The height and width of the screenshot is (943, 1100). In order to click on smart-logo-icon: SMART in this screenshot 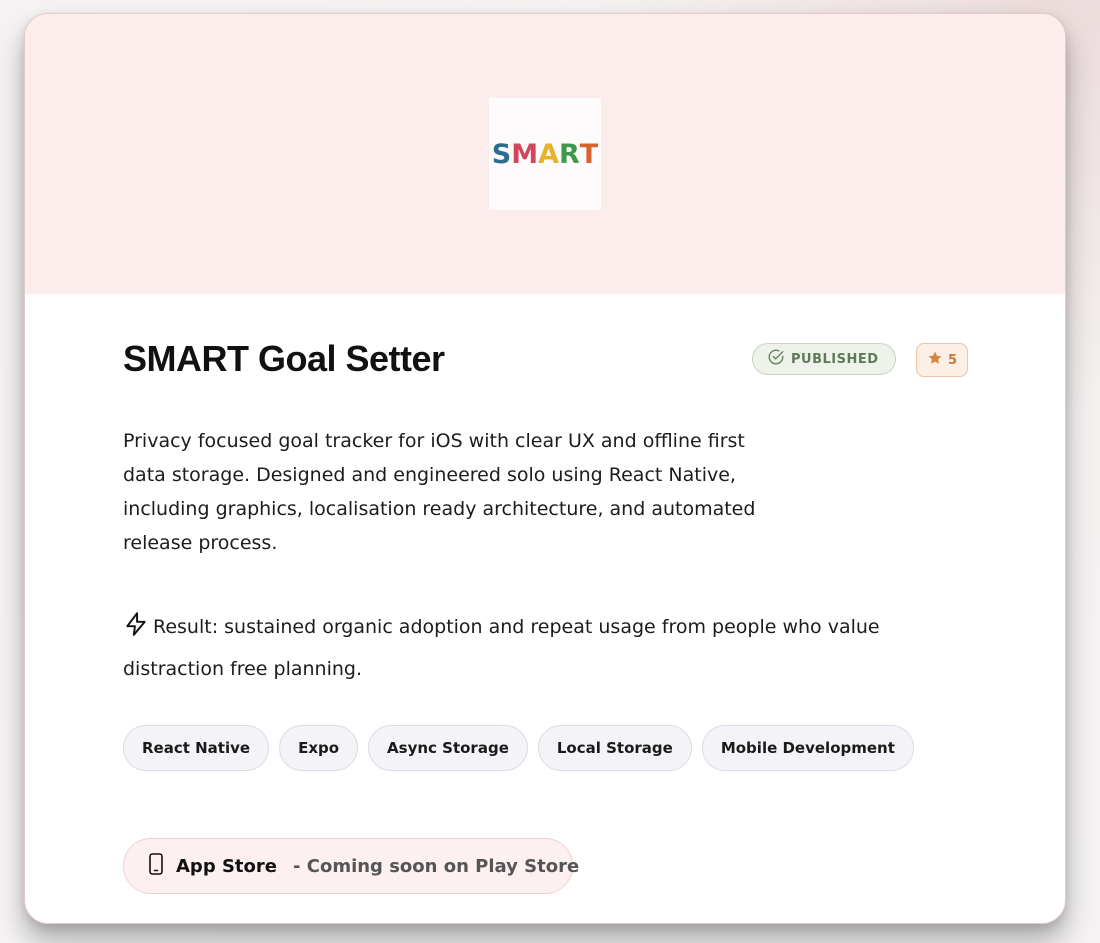, I will do `click(545, 154)`.